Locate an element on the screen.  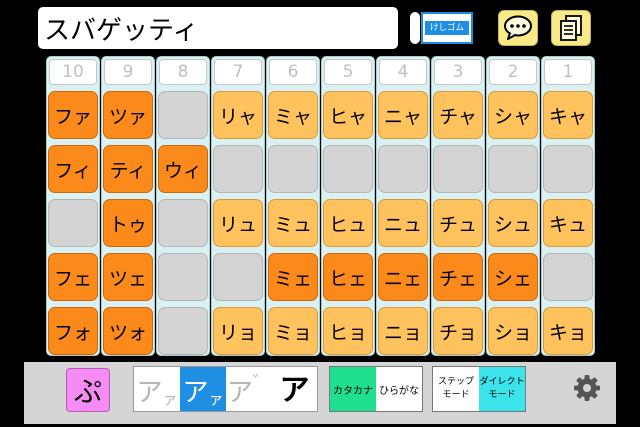
settings-button is located at coordinates (587, 388).